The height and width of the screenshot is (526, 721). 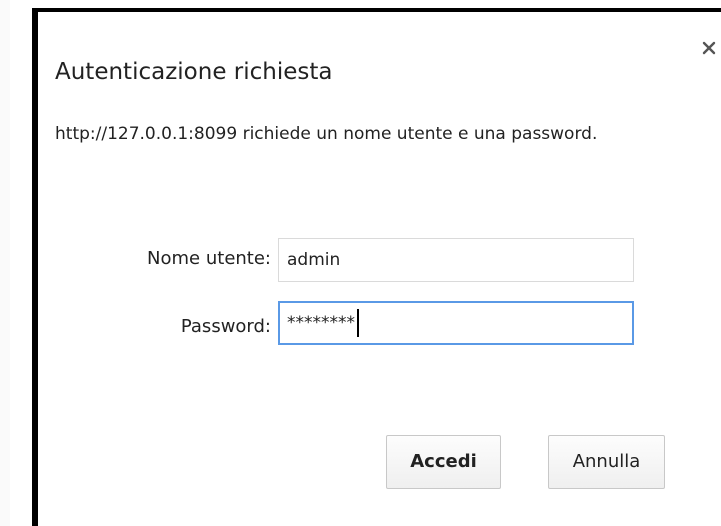 What do you see at coordinates (194, 72) in the screenshot?
I see `dialog-title: Autenticazione richiesta` at bounding box center [194, 72].